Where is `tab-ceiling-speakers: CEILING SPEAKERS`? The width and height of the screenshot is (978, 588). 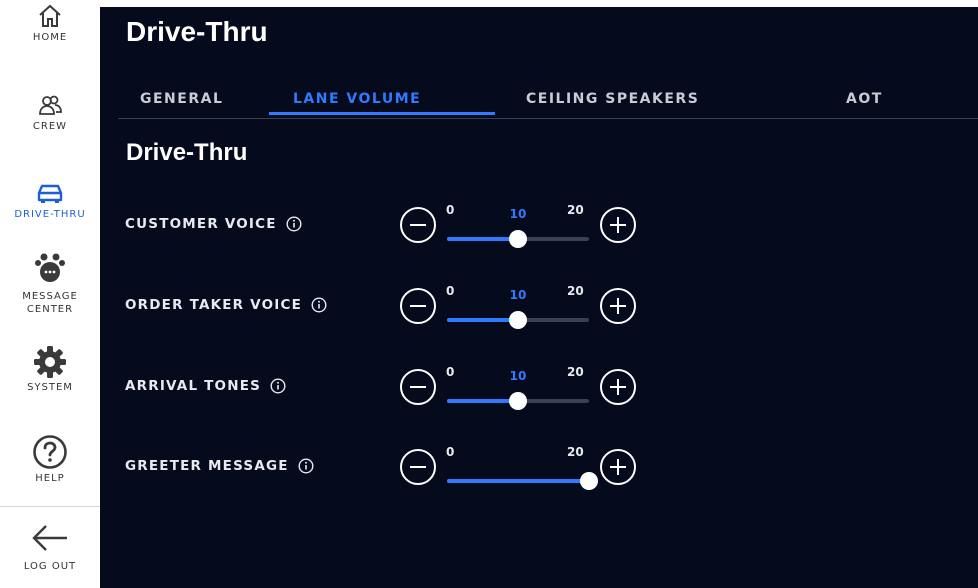 tab-ceiling-speakers: CEILING SPEAKERS is located at coordinates (612, 99).